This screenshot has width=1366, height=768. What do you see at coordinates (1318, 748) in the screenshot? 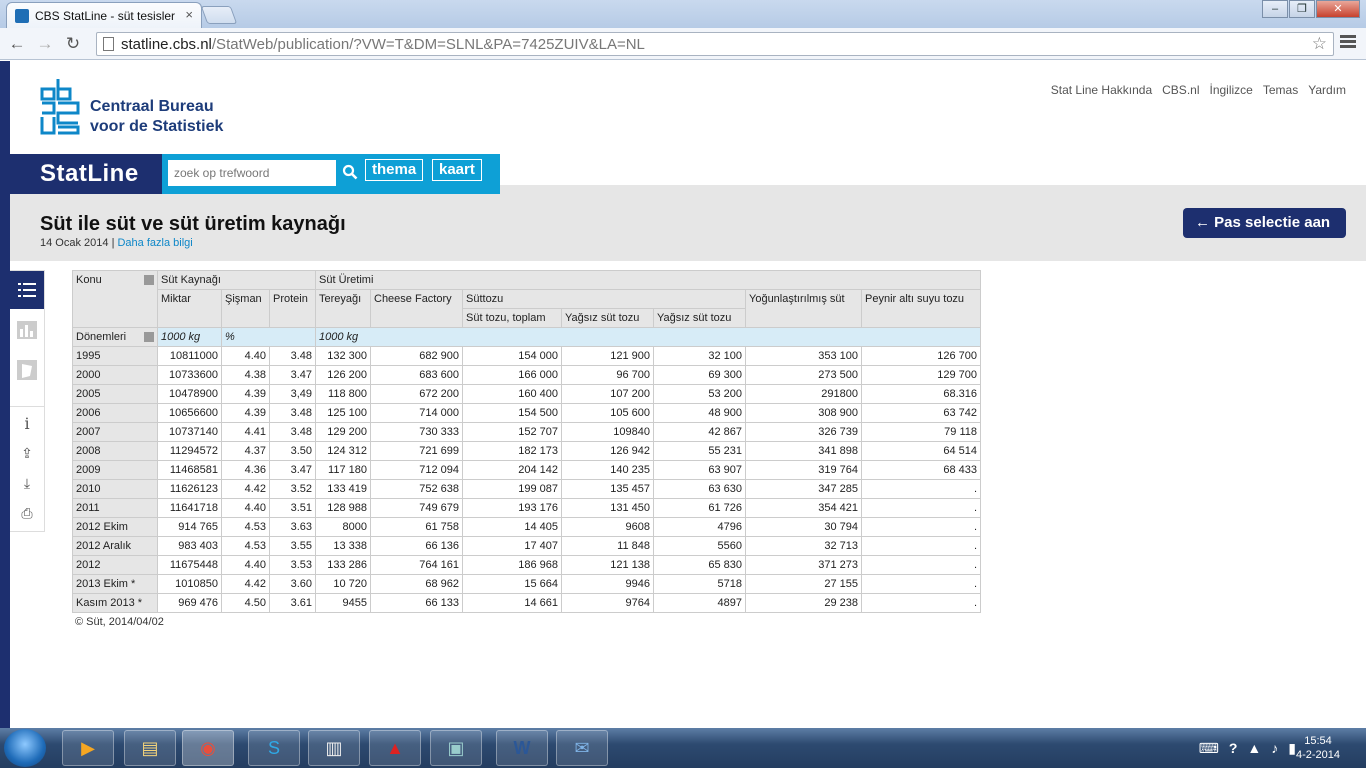
I see `clock: 15:54 4-2-2014` at bounding box center [1318, 748].